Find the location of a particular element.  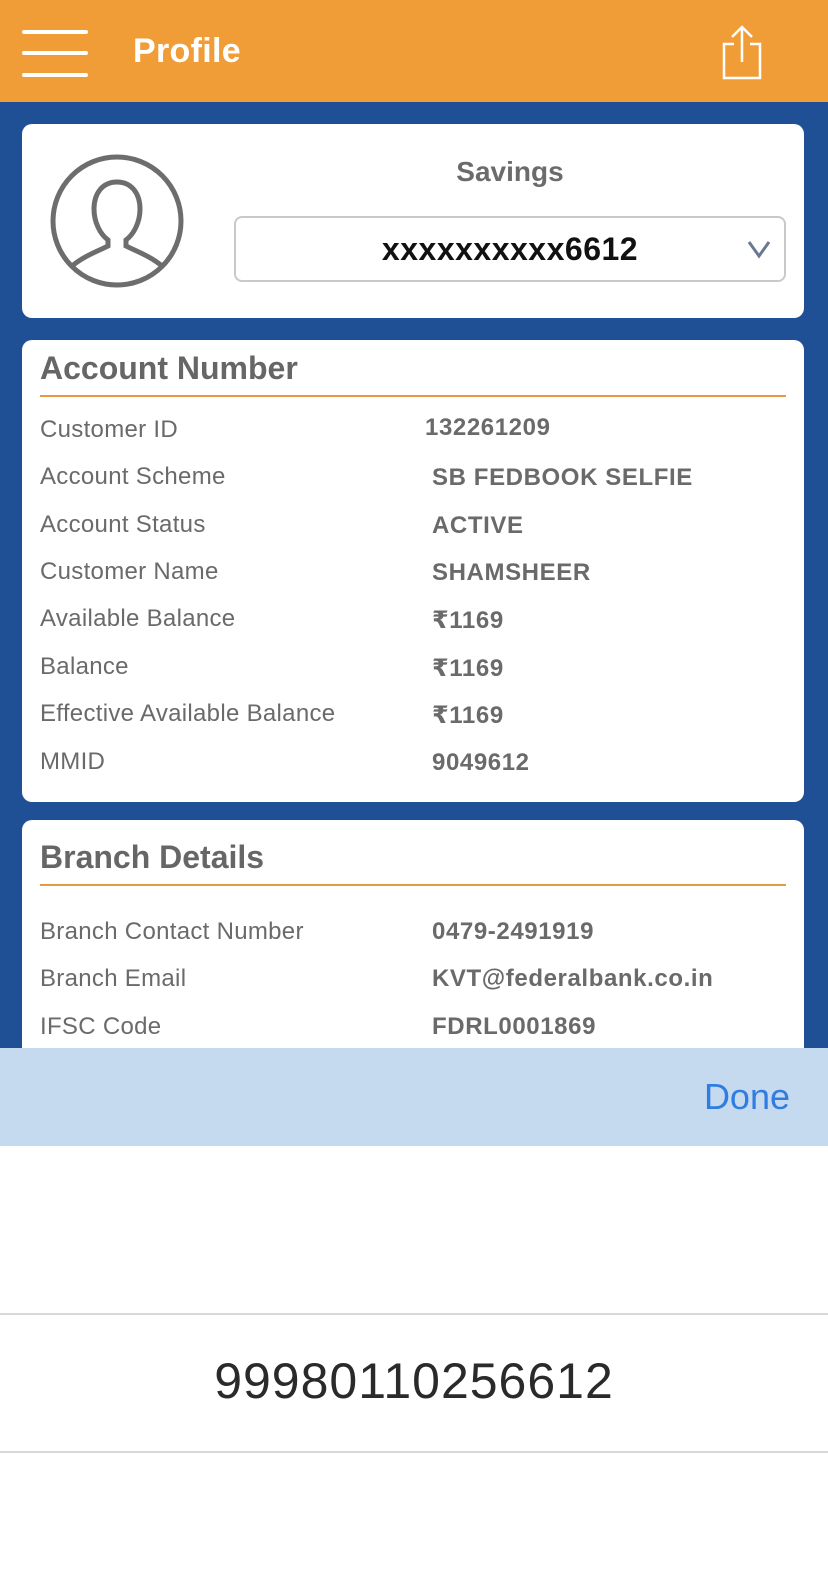

share-icon is located at coordinates (742, 53).